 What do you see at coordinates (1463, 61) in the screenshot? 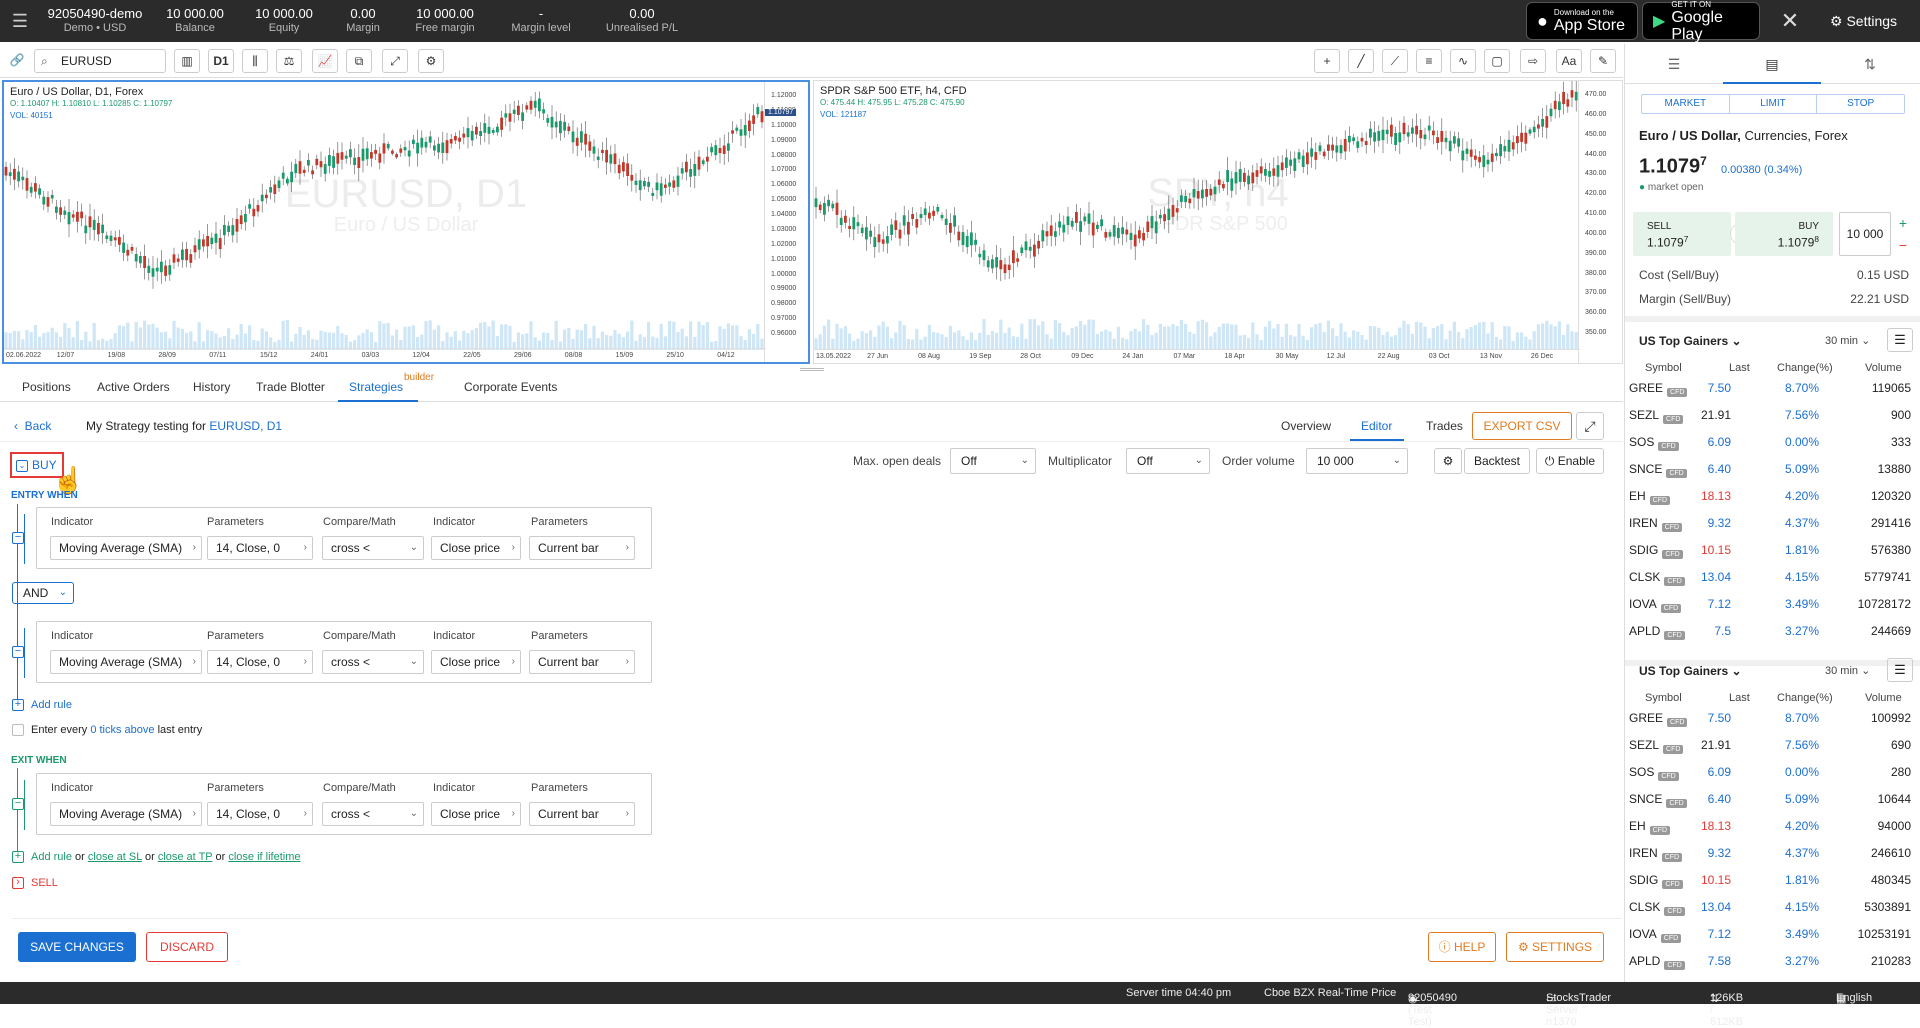
I see `wave-icon: ∿` at bounding box center [1463, 61].